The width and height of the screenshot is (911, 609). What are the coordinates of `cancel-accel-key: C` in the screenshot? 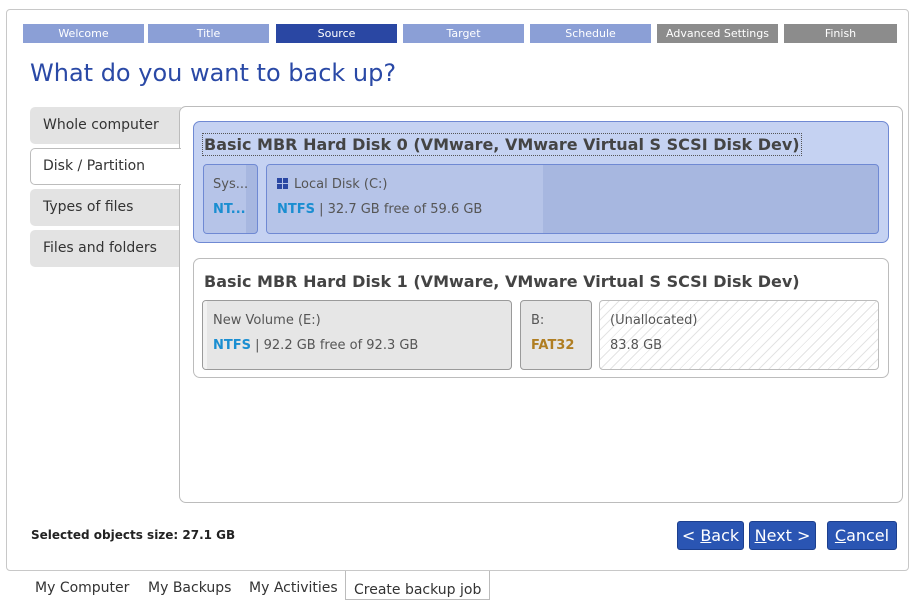 It's located at (840, 535).